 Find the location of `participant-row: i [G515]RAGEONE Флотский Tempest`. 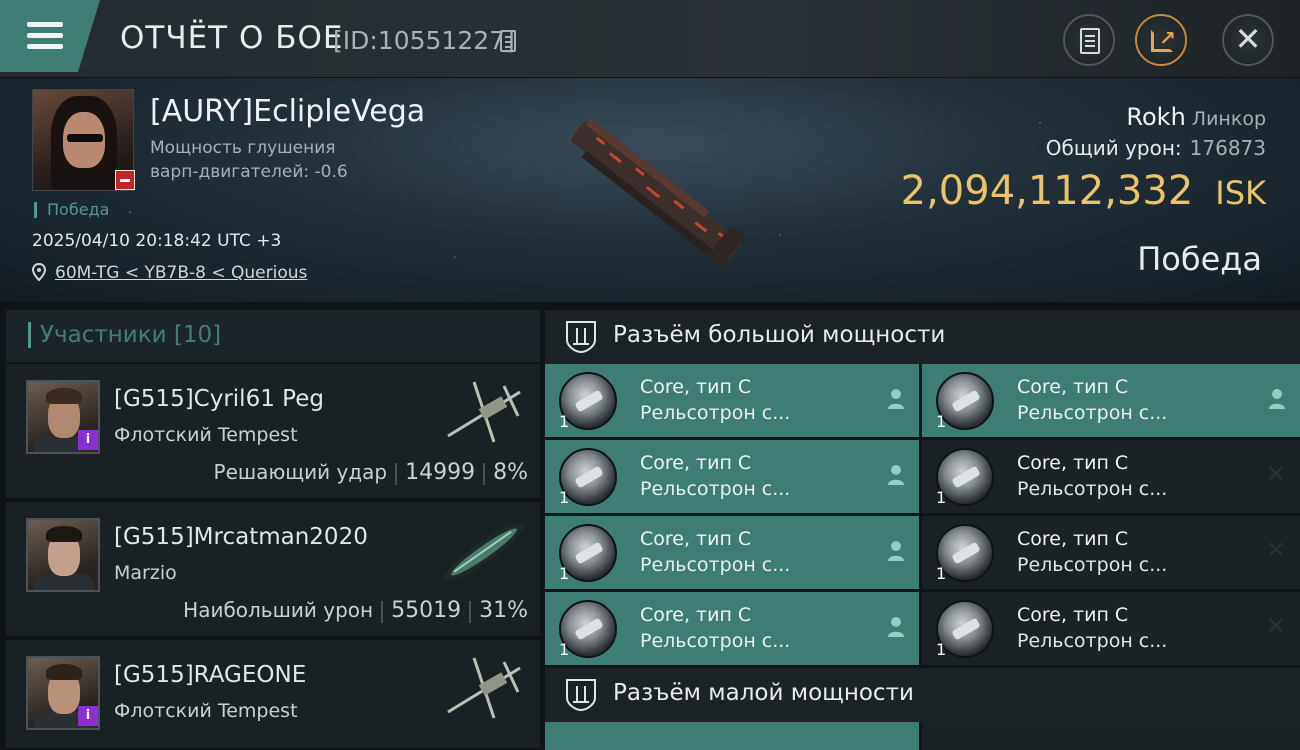

participant-row: i [G515]RAGEONE Флотский Tempest is located at coordinates (273, 695).